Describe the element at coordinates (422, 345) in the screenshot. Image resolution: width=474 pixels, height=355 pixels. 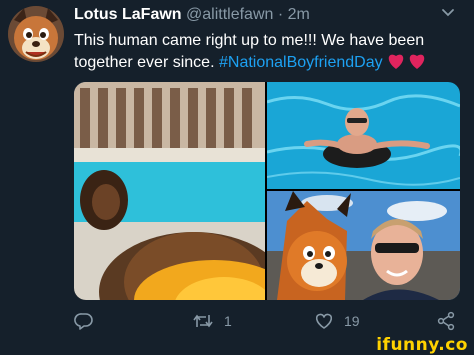
I see `ifunny-watermark: ifunny.co` at that location.